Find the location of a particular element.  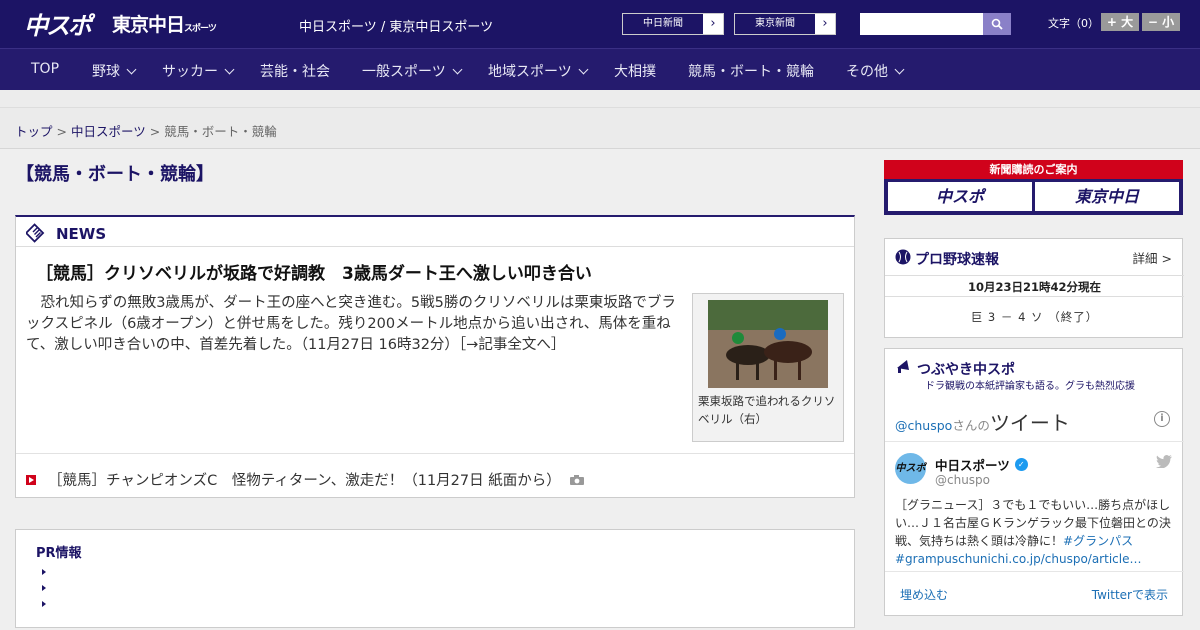

breadcrumb: トップ > 中日スポーツ > 競馬・ボート・競輪 is located at coordinates (146, 130).